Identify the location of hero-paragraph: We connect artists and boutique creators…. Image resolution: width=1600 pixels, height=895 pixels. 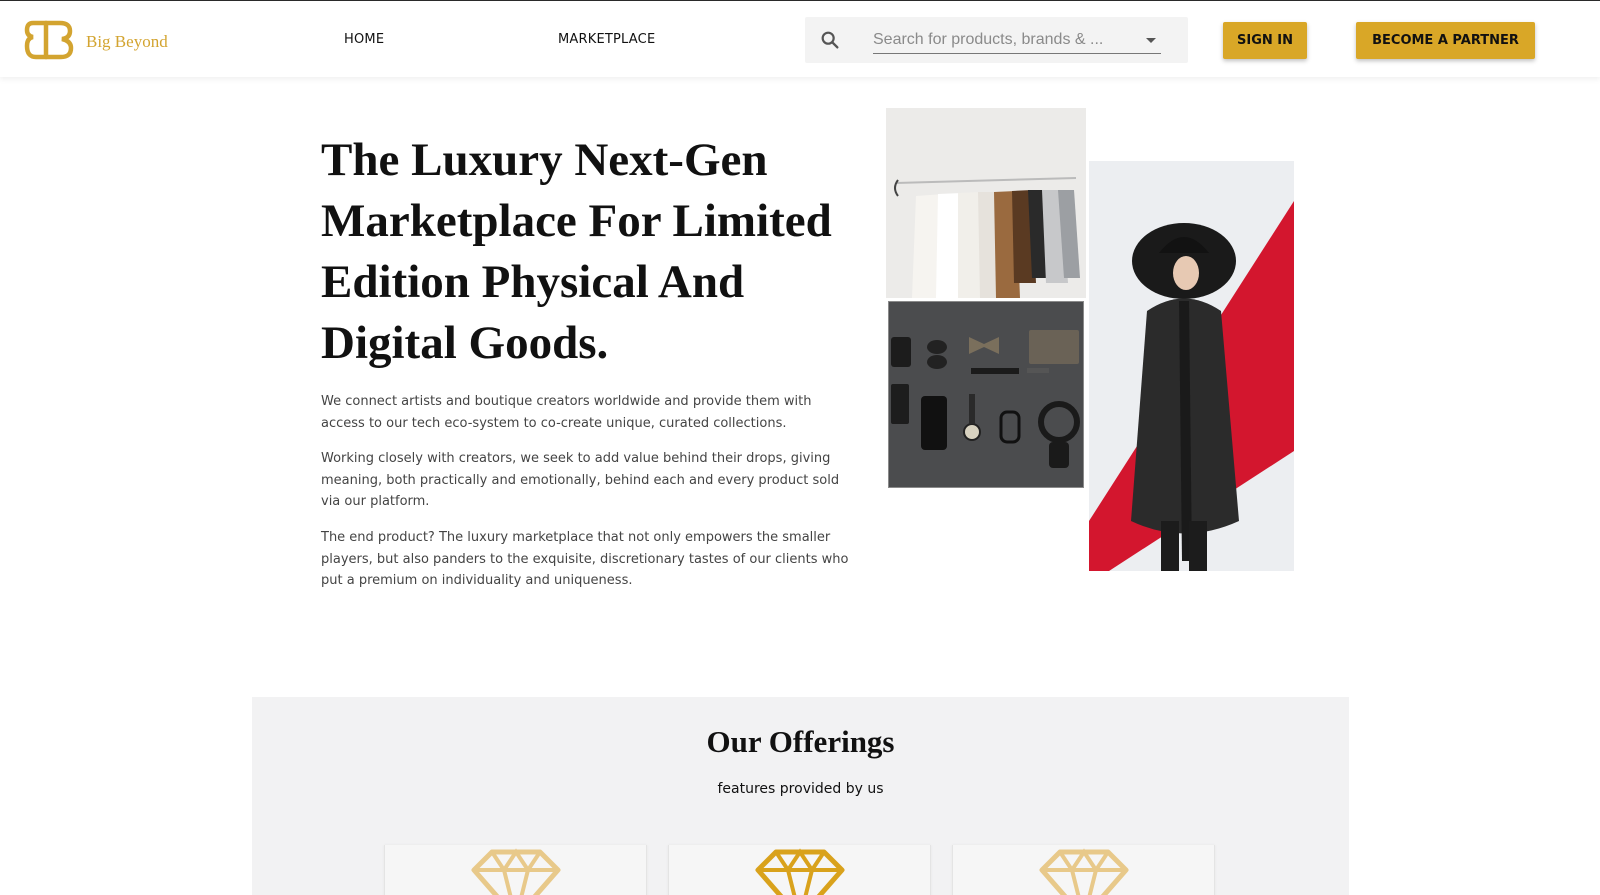
(566, 412).